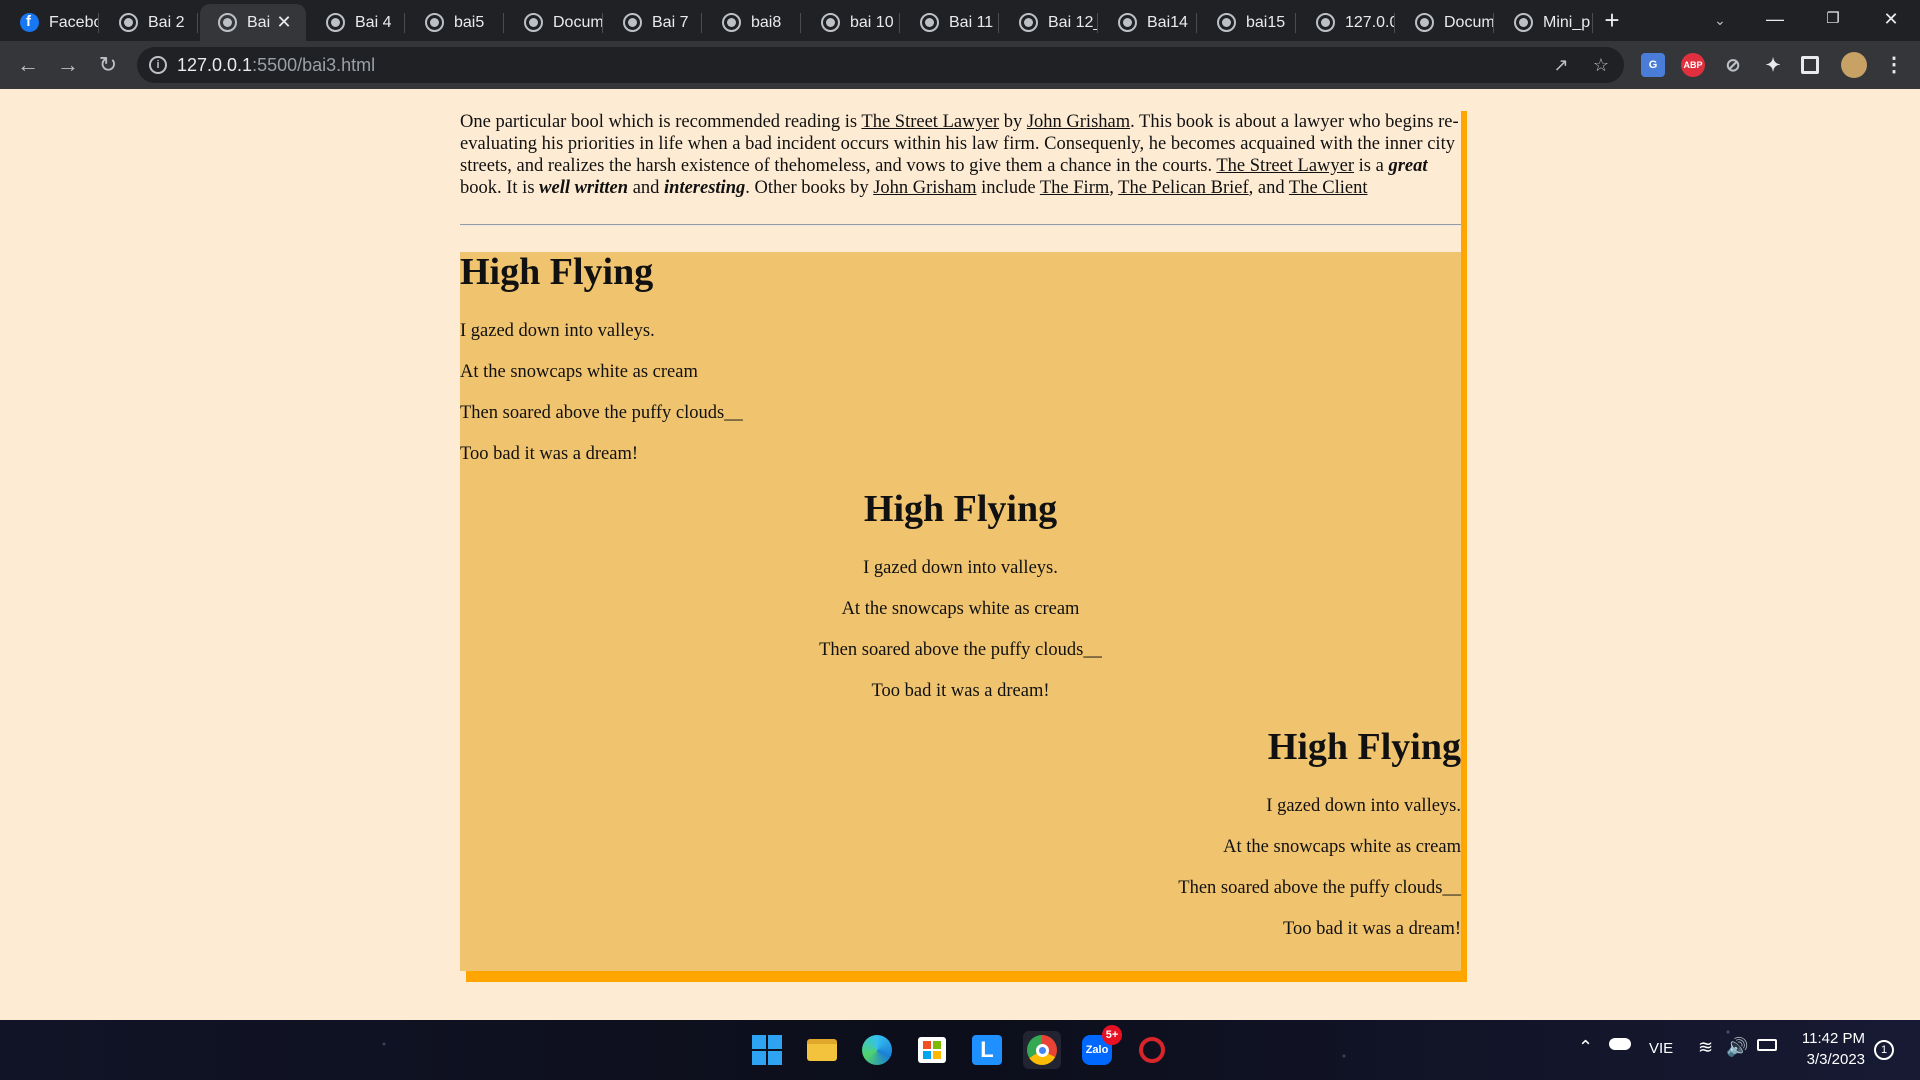  I want to click on language-indicator: VIE, so click(1661, 1048).